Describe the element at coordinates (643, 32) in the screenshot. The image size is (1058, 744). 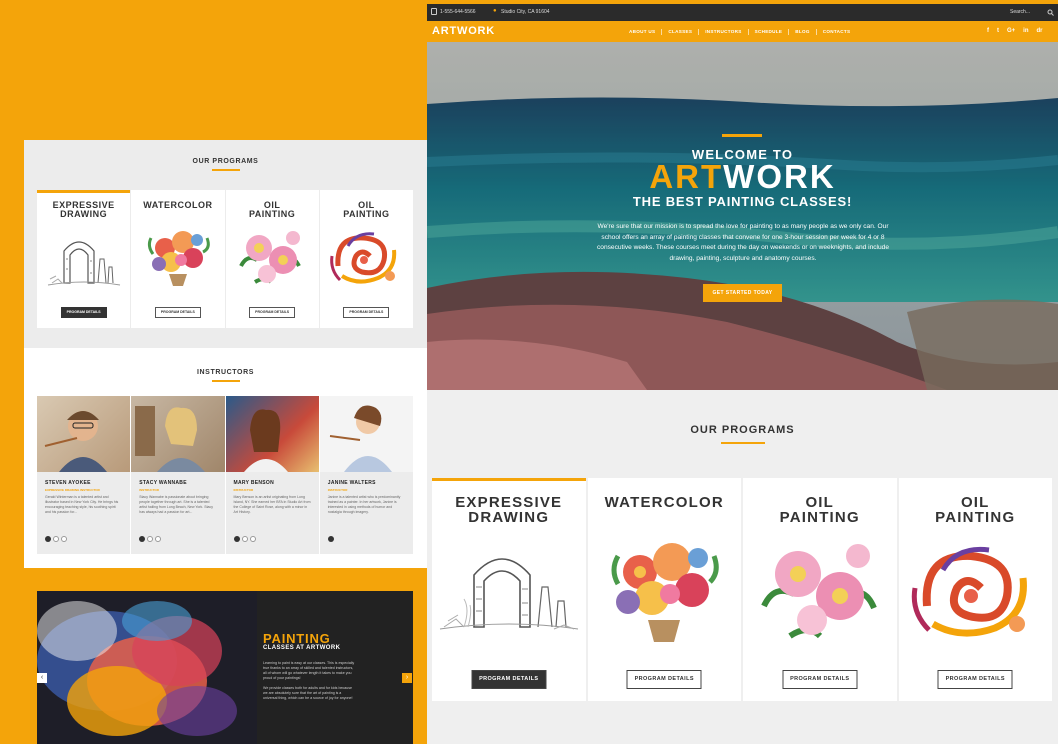
I see `nav-about-us: ABOUT US` at that location.